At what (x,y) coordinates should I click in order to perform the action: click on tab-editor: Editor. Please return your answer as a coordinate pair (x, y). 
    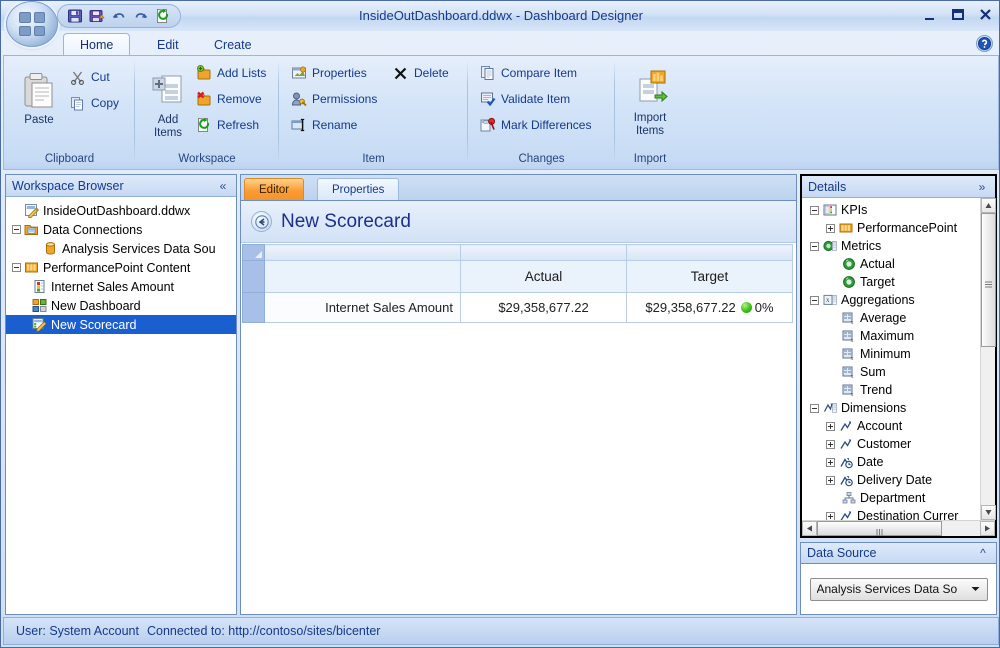
    Looking at the image, I should click on (274, 189).